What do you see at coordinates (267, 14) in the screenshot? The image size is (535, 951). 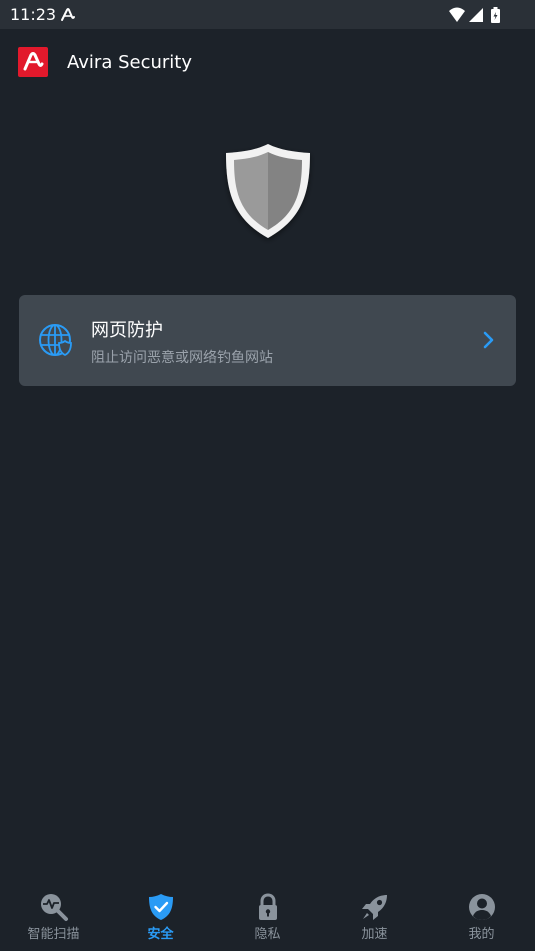 I see `status-bar: 11:23` at bounding box center [267, 14].